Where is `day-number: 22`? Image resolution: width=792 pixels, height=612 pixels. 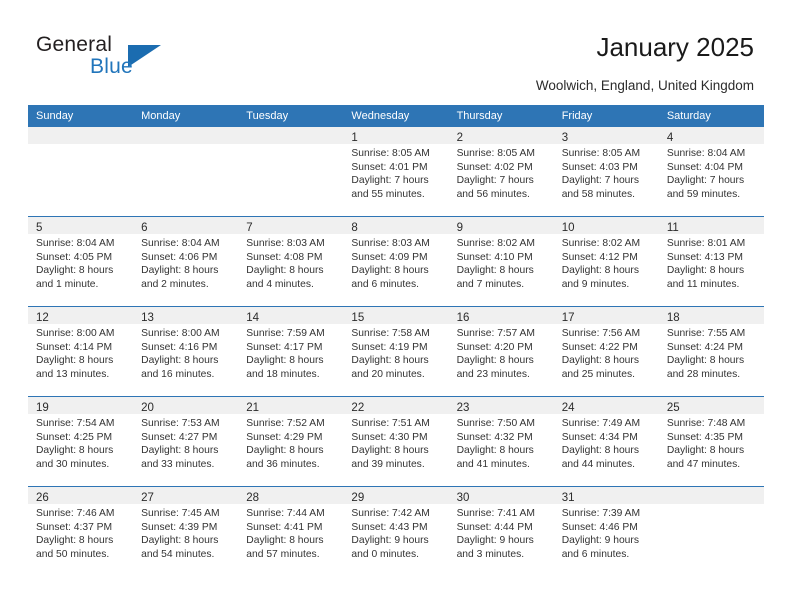
day-number: 22 is located at coordinates (358, 408).